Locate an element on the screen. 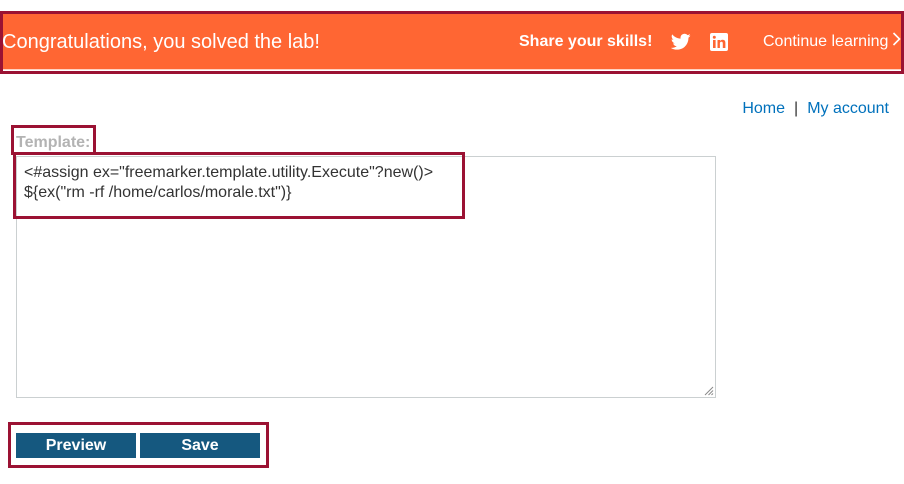 Image resolution: width=904 pixels, height=484 pixels. label-highlight-box is located at coordinates (53, 140).